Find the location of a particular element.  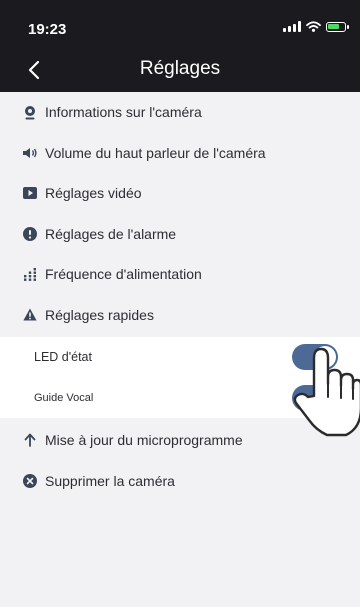

status-icons is located at coordinates (316, 26).